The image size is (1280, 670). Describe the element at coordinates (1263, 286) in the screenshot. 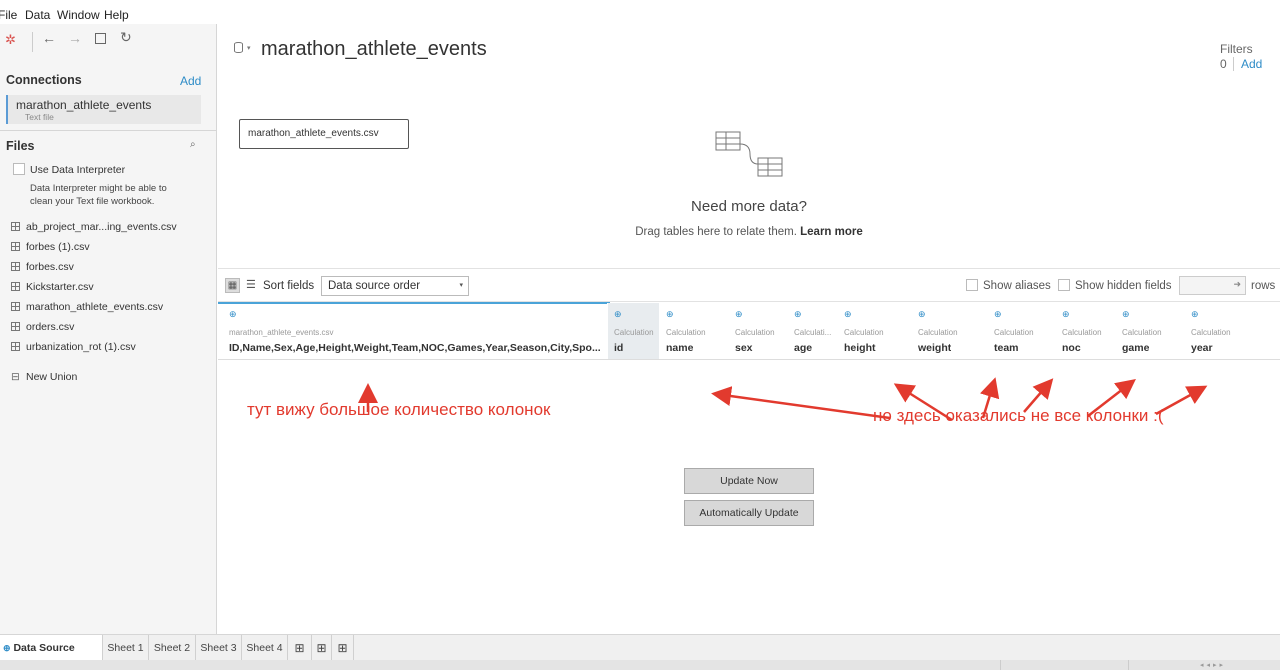

I see `rows-label: rows` at that location.